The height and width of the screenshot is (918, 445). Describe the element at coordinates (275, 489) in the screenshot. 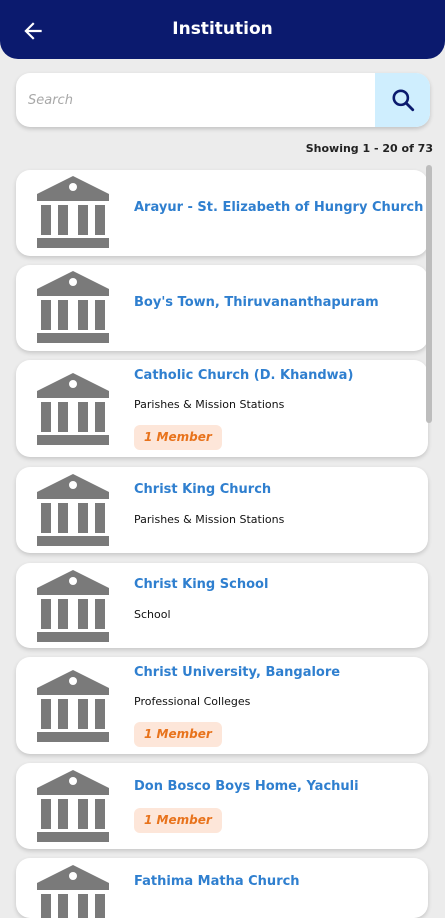

I see `institution-name: Christ King Church` at that location.